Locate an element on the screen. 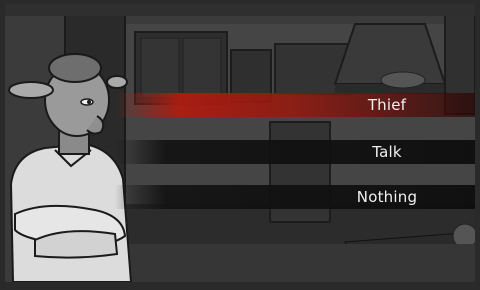  choice-talk: Talk is located at coordinates (295, 152).